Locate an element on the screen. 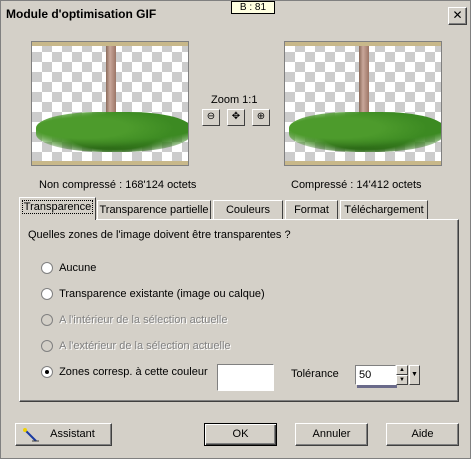 The width and height of the screenshot is (471, 459). tab-telechargement: Téléchargement is located at coordinates (384, 210).